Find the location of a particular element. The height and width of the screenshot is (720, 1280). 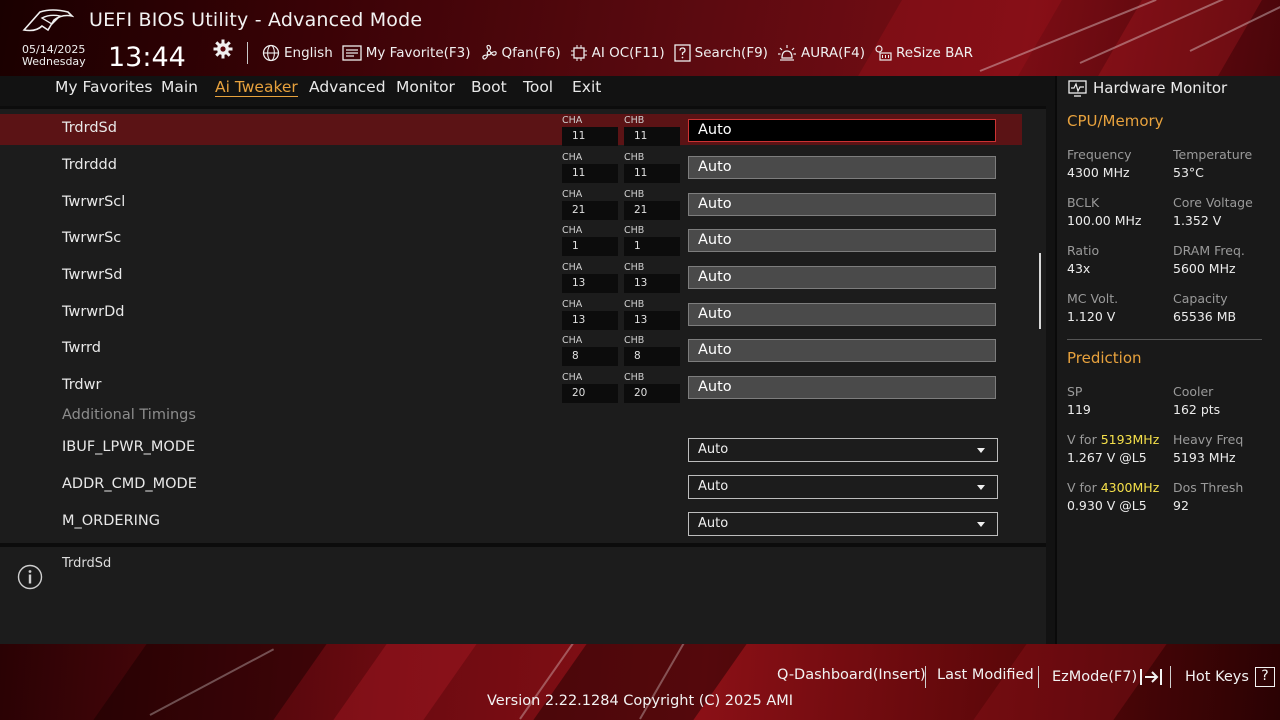

tab-boot: Boot is located at coordinates (489, 87).